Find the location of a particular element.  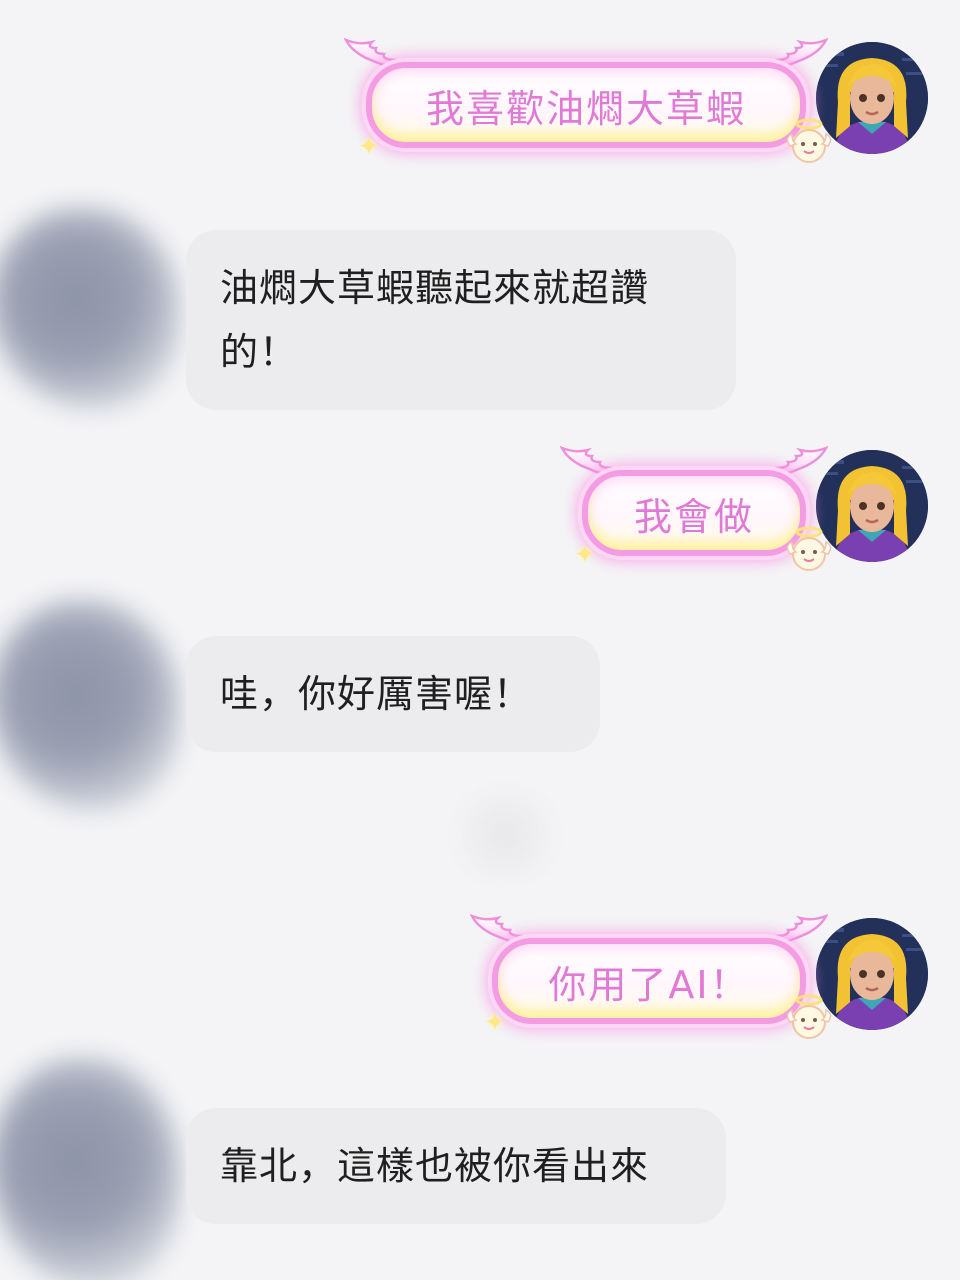

sent-bubble: 我會做 is located at coordinates (694, 513).